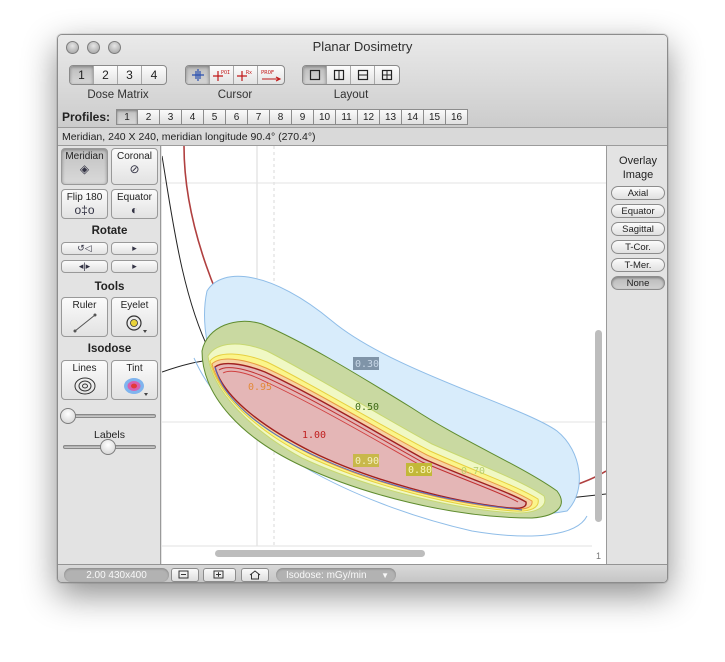 The image size is (725, 662). I want to click on profile-button-15: 15, so click(435, 117).